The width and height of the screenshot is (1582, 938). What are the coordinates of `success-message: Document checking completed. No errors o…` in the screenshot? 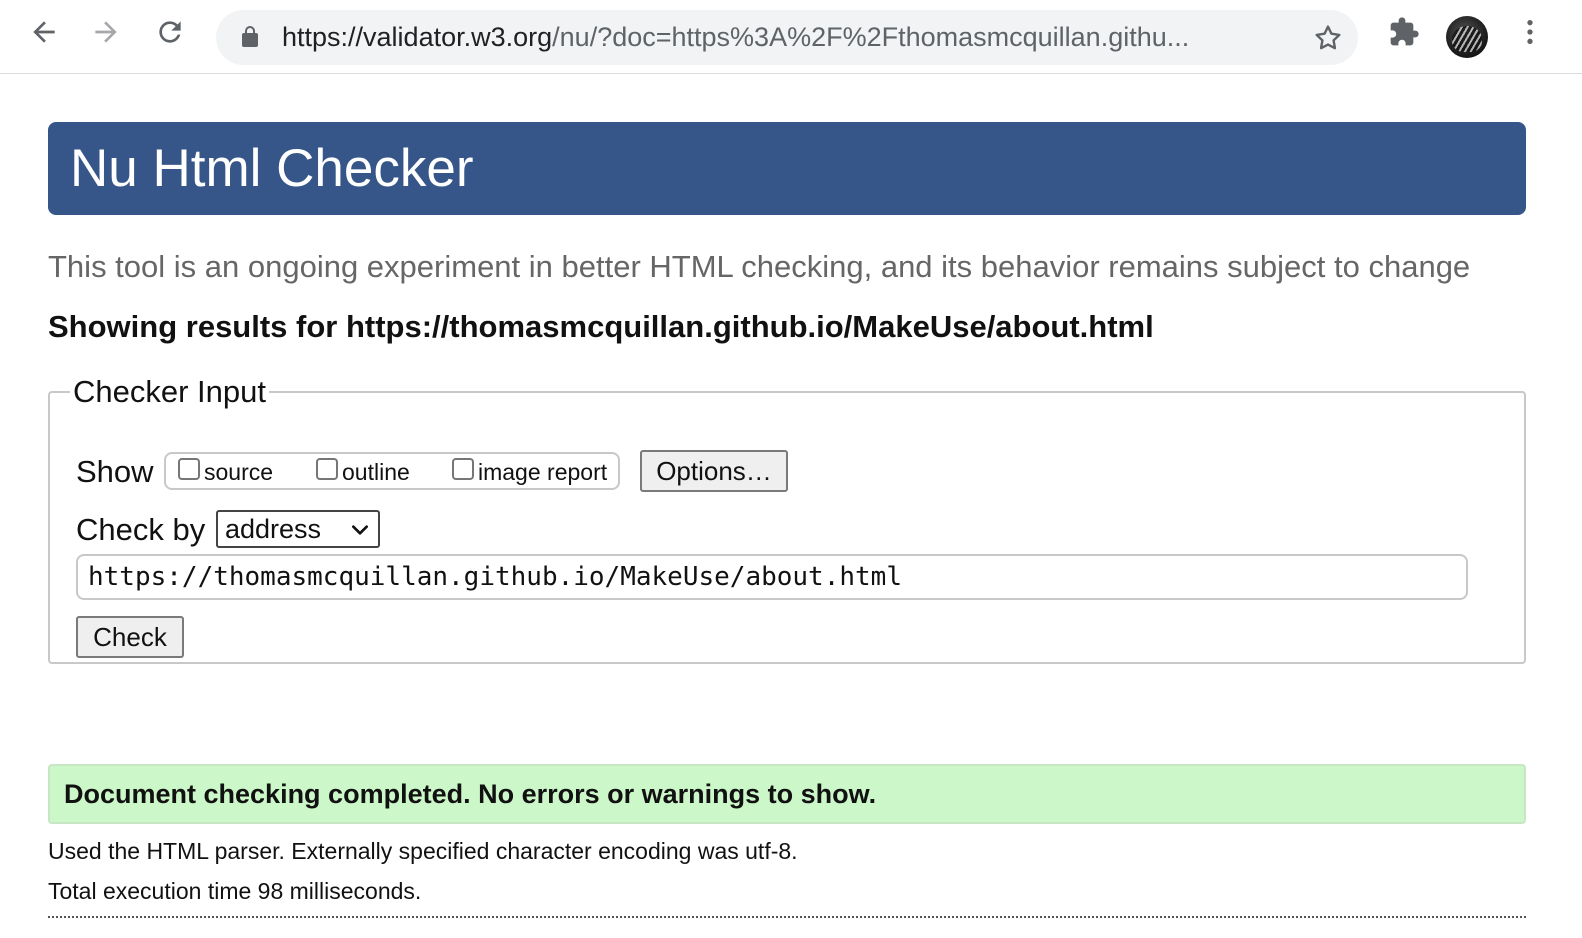 It's located at (787, 794).